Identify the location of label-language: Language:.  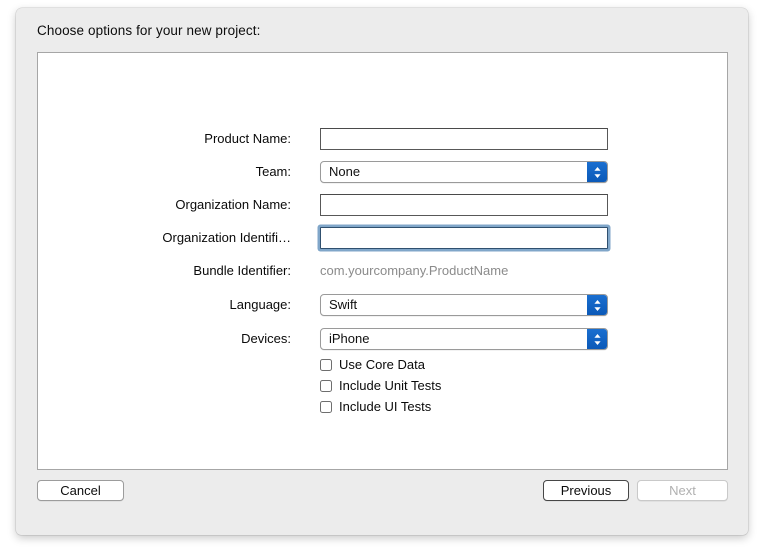
(260, 304).